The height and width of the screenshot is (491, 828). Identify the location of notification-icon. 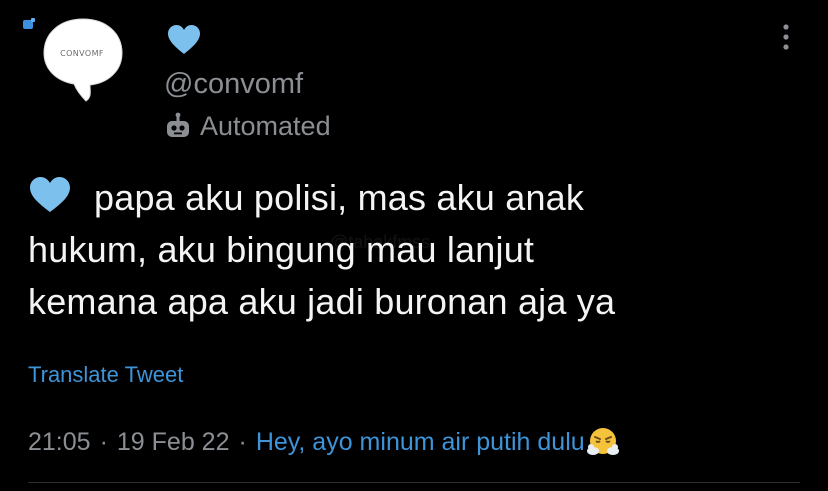
(29, 23).